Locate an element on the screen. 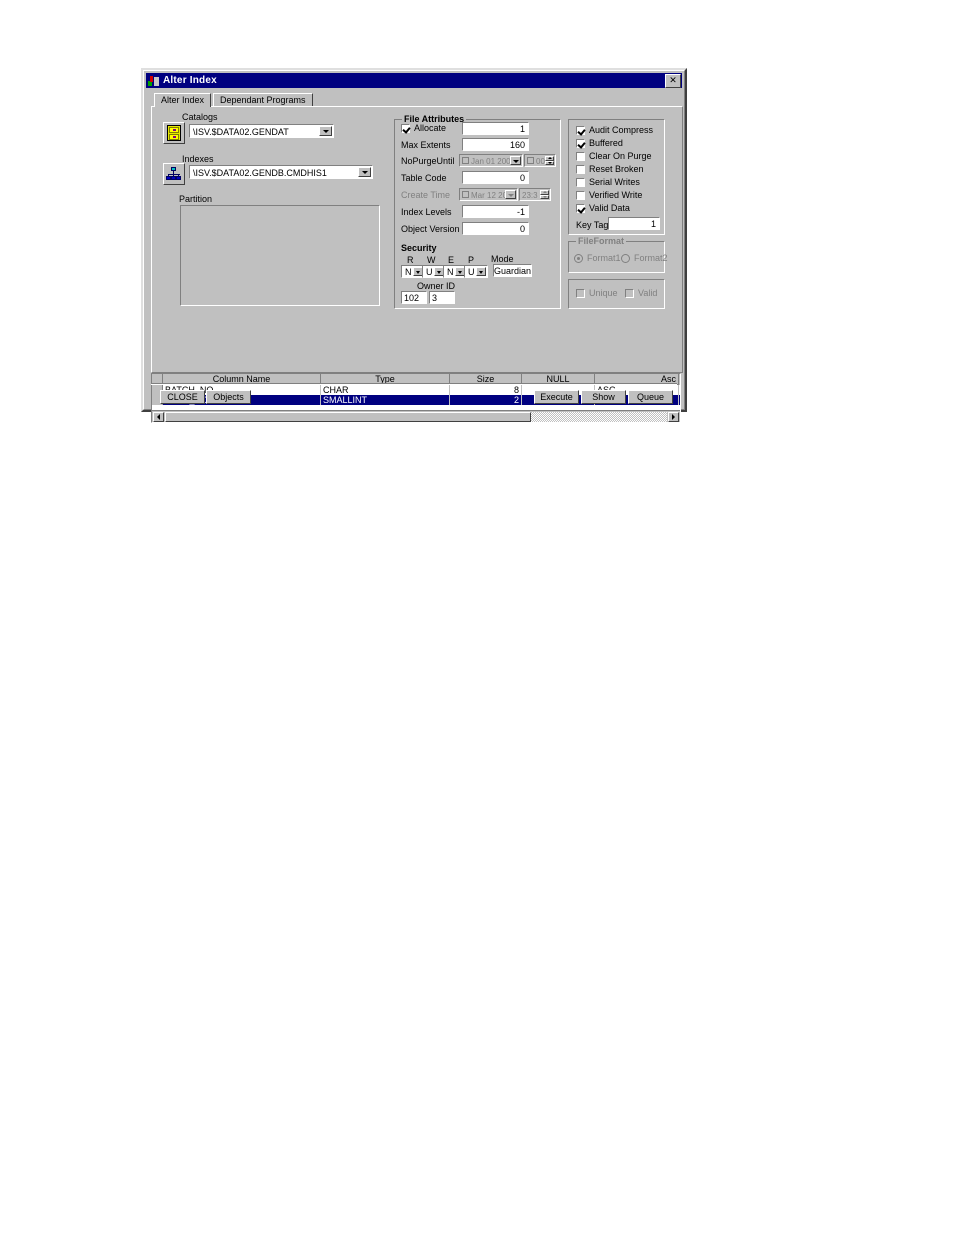 The height and width of the screenshot is (1235, 954). security-p-combo: U is located at coordinates (476, 271).